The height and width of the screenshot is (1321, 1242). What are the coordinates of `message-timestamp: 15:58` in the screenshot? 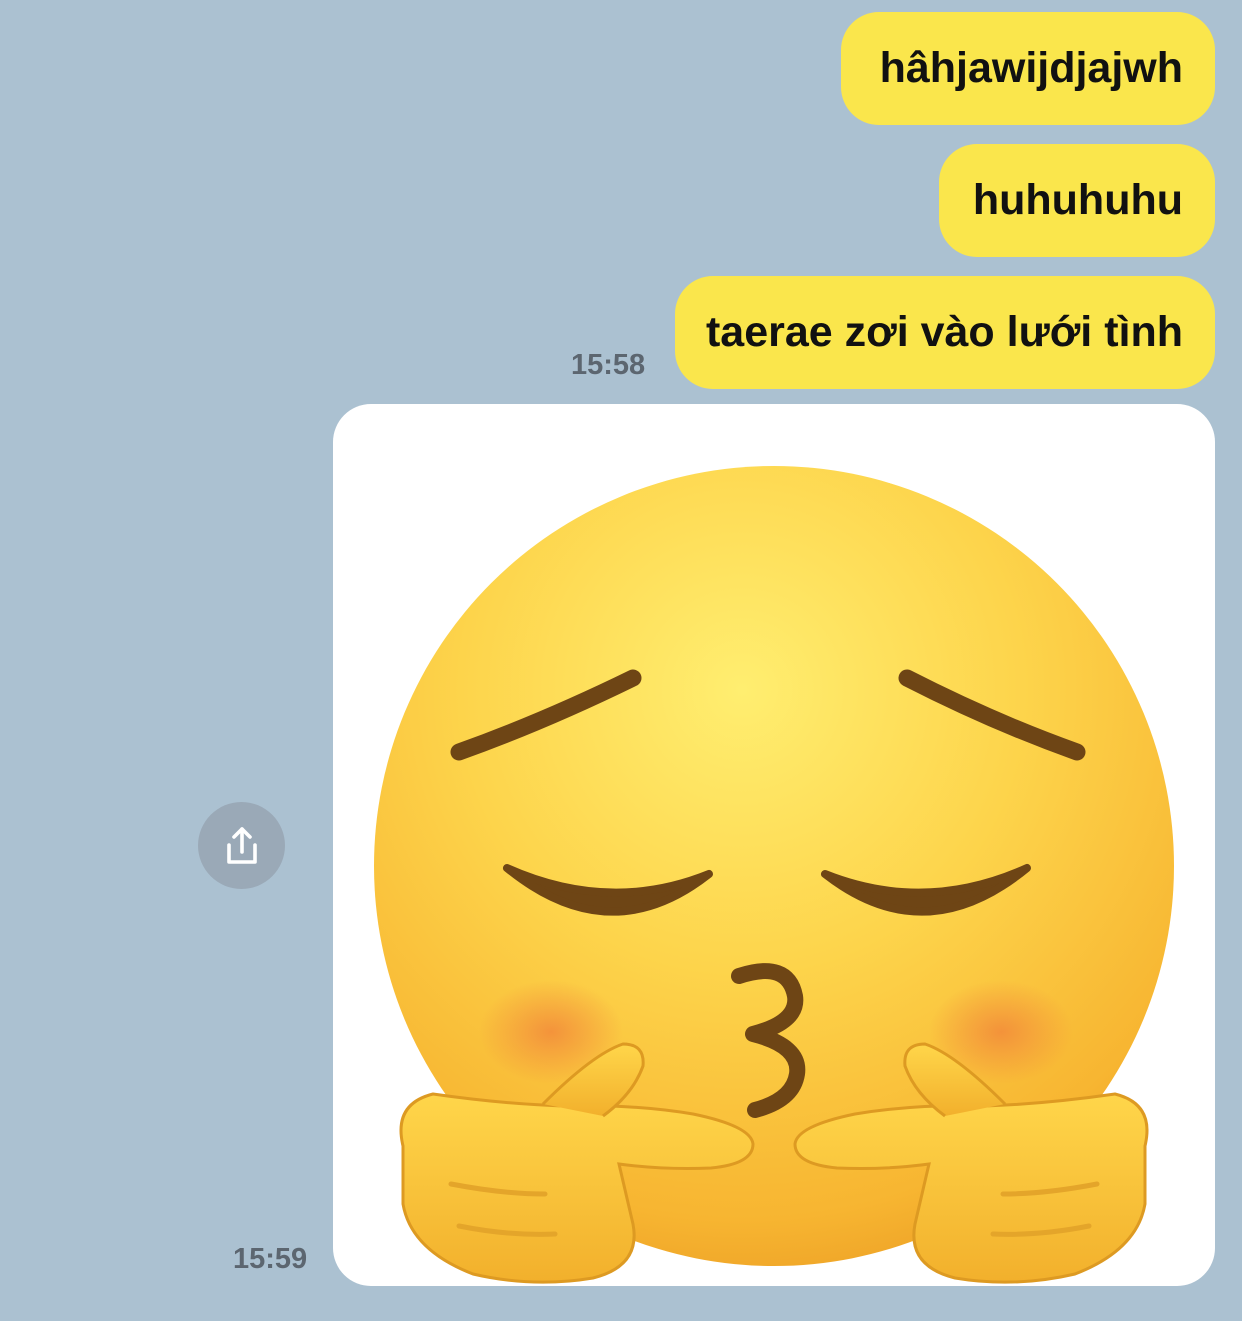 It's located at (608, 365).